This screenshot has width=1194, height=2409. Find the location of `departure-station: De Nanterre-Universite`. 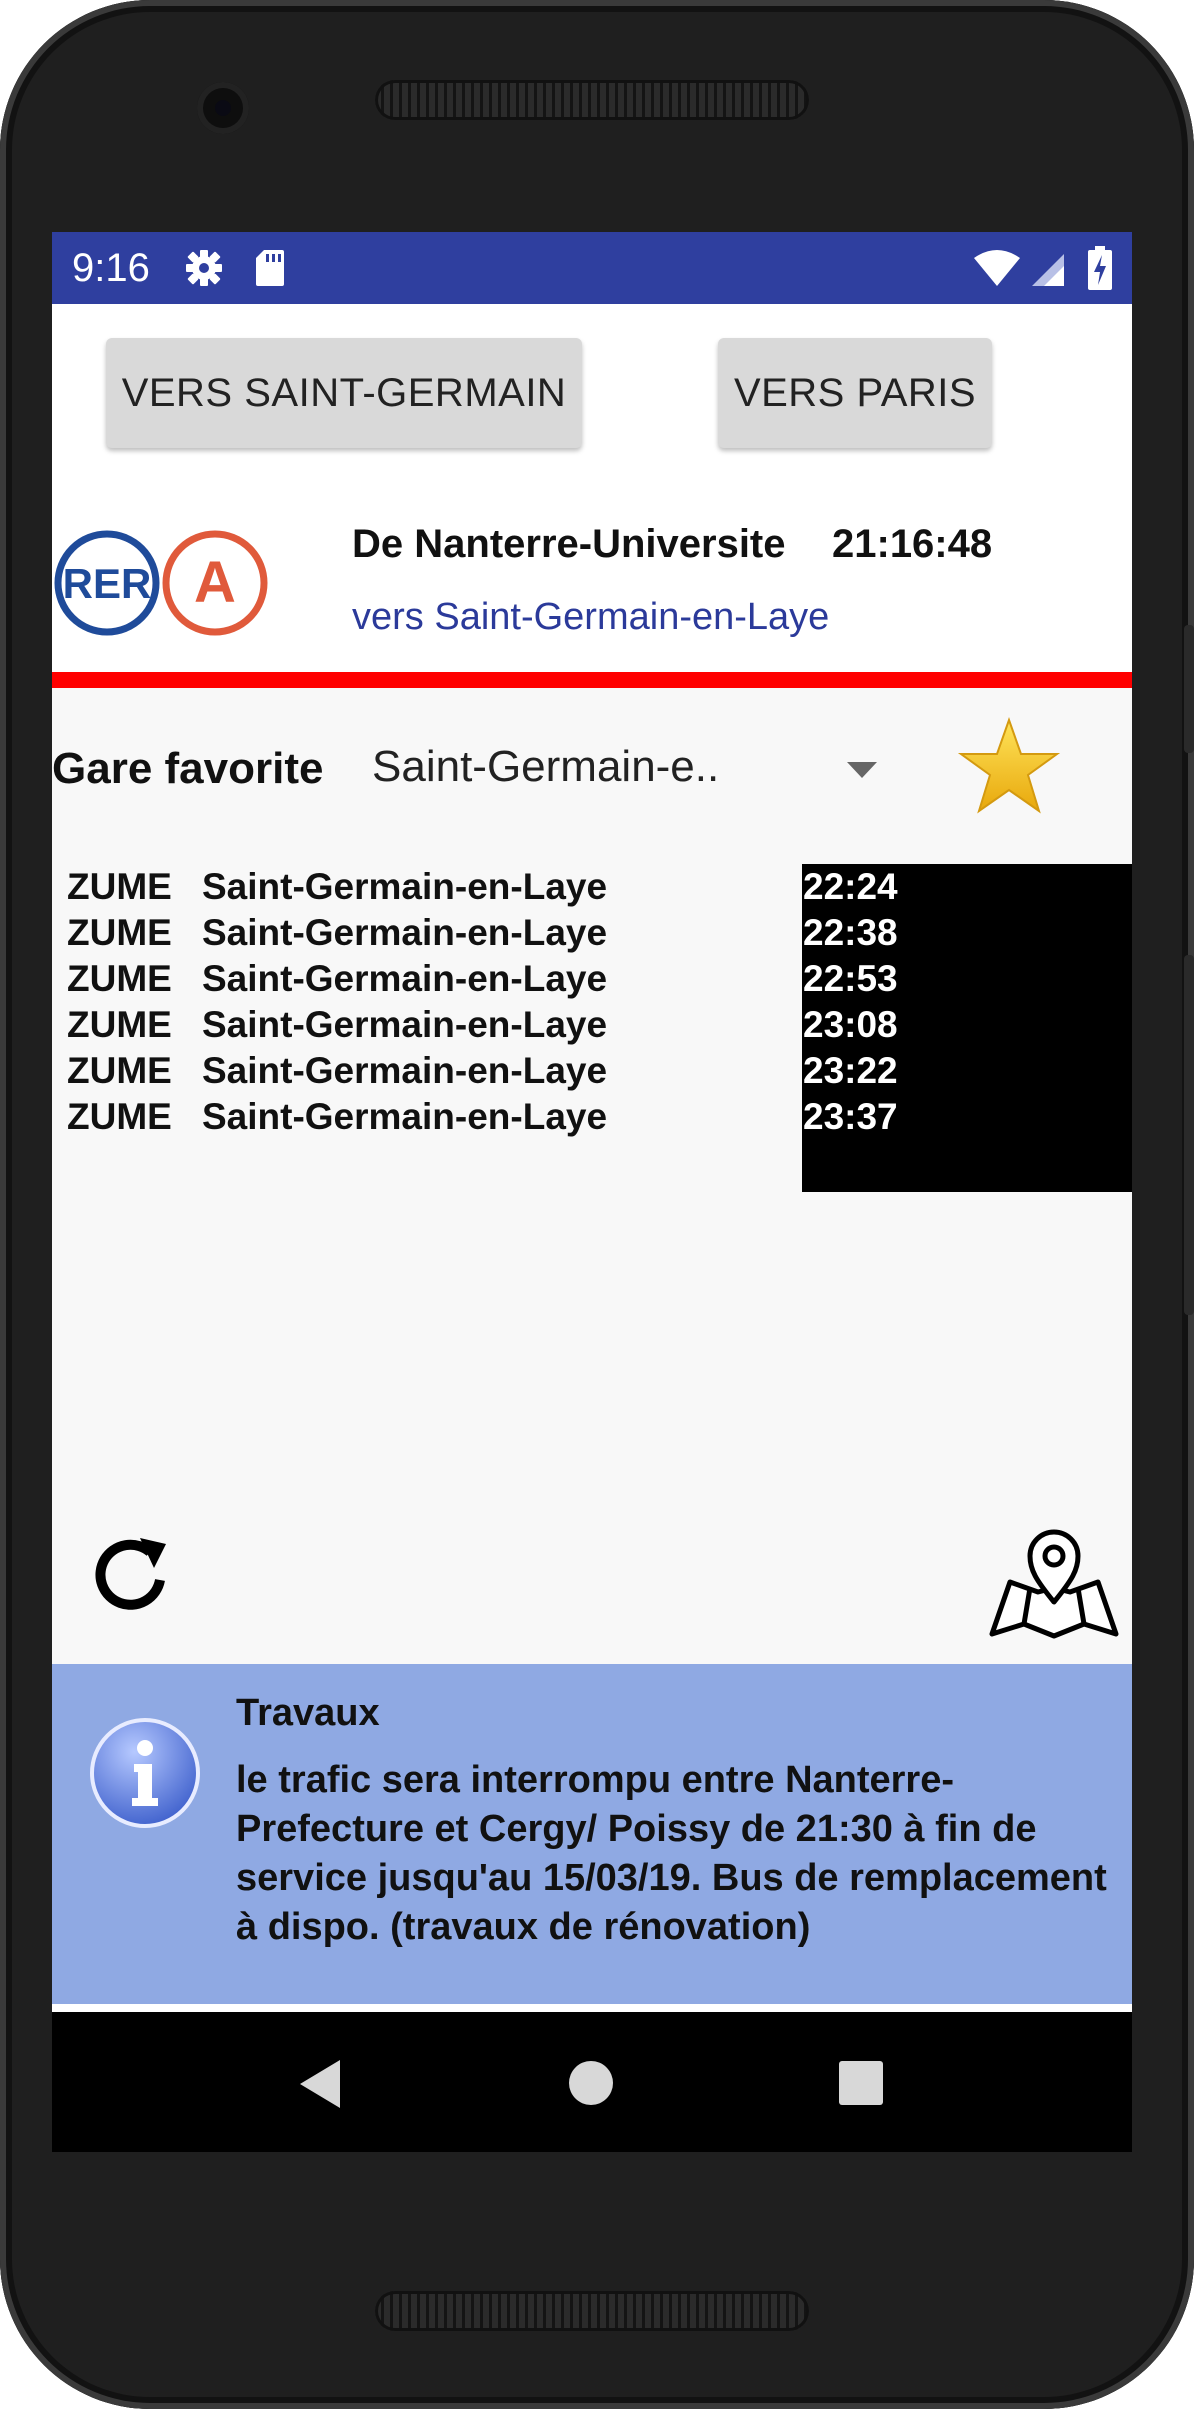

departure-station: De Nanterre-Universite is located at coordinates (569, 544).